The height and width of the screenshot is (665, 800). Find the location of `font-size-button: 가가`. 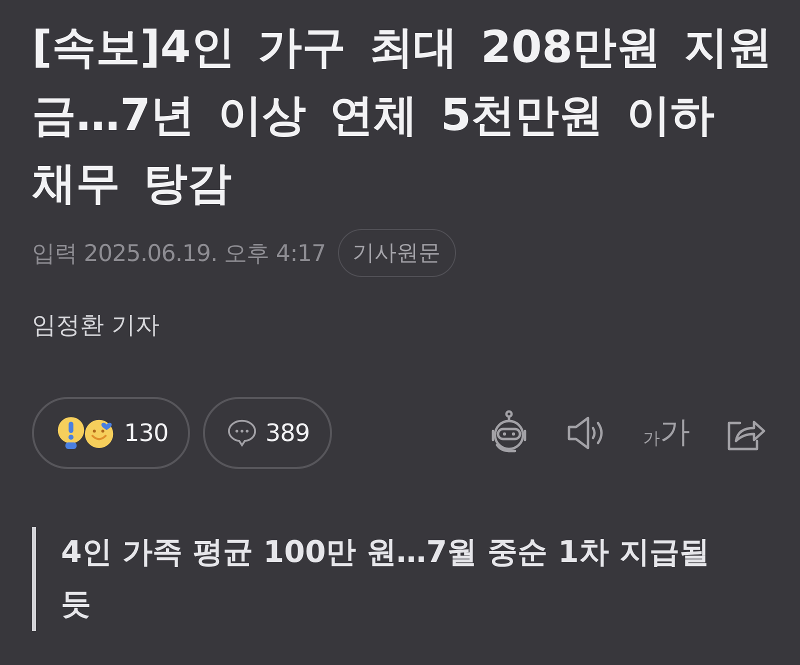

font-size-button: 가가 is located at coordinates (666, 433).